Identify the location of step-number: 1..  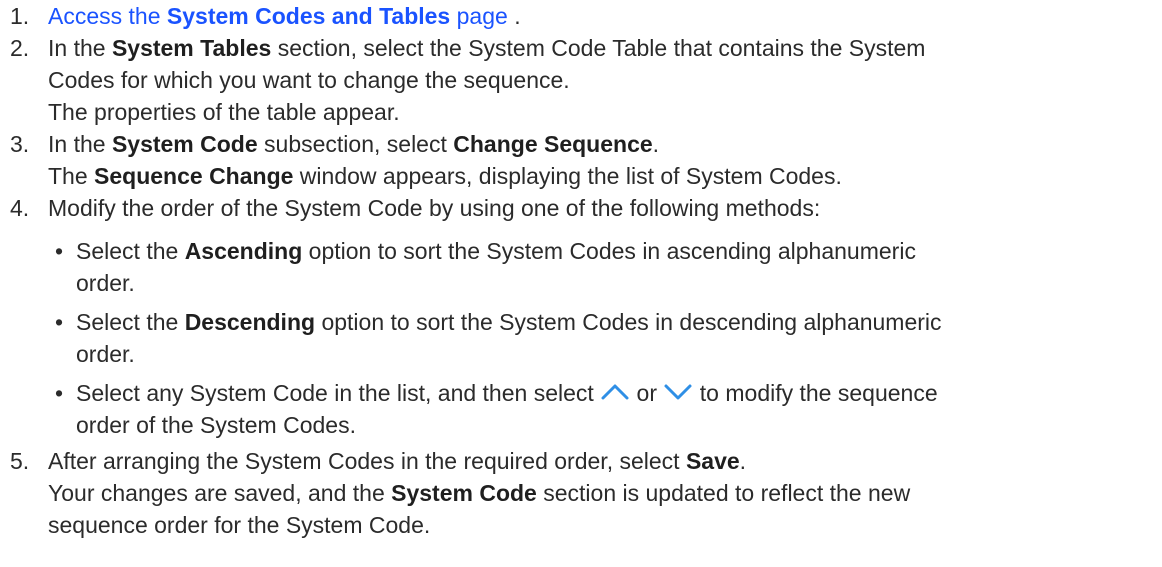
(20, 16).